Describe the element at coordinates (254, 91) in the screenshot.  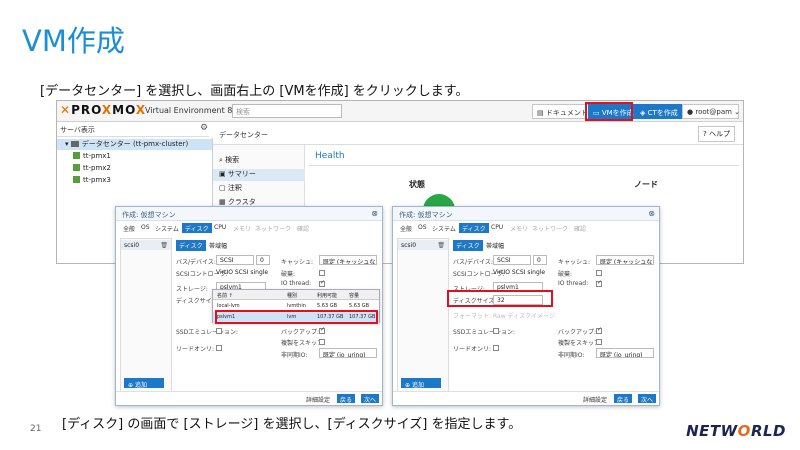
I see `caption-top: [データセンター] を選択し、画面右上の [VMを作成] をクリックします。` at that location.